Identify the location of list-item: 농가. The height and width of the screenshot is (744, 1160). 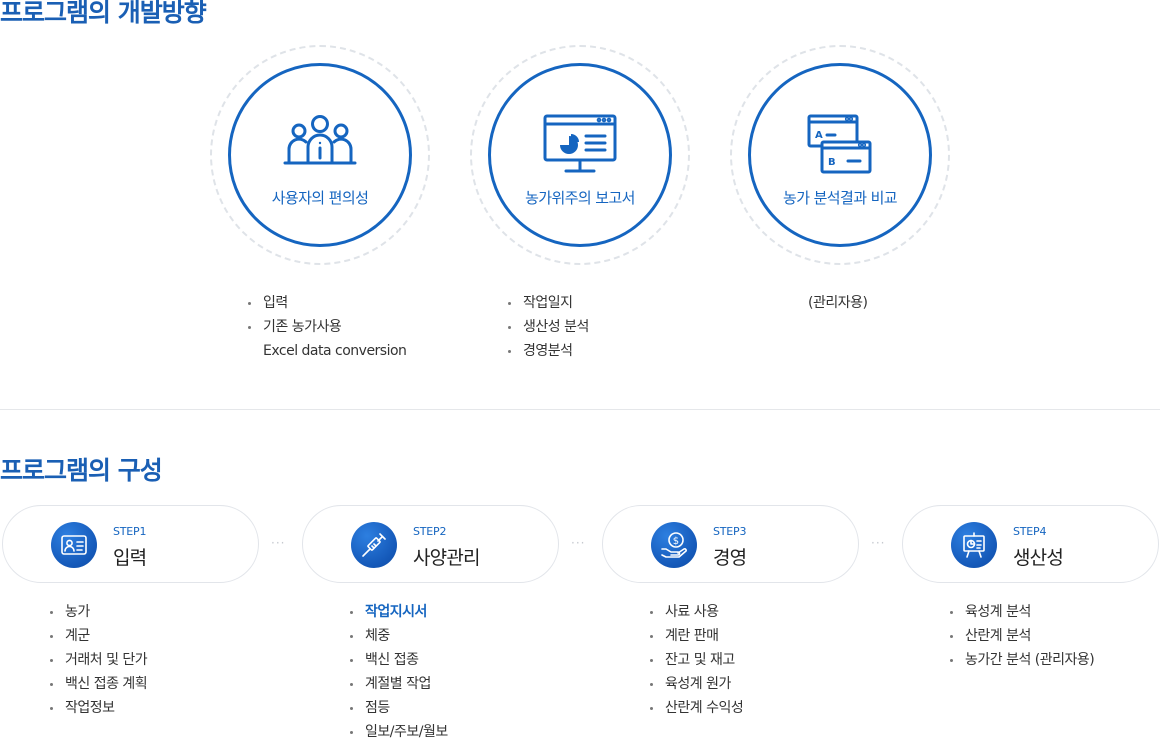
(98, 612).